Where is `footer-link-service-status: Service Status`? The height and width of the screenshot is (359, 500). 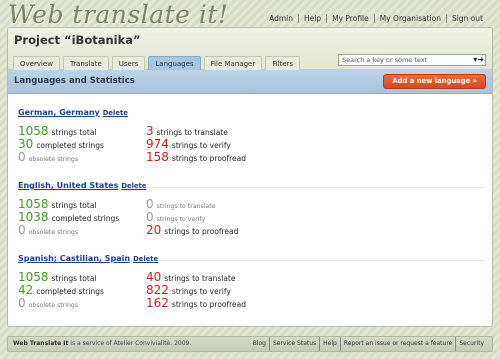
footer-link-service-status: Service Status is located at coordinates (293, 344).